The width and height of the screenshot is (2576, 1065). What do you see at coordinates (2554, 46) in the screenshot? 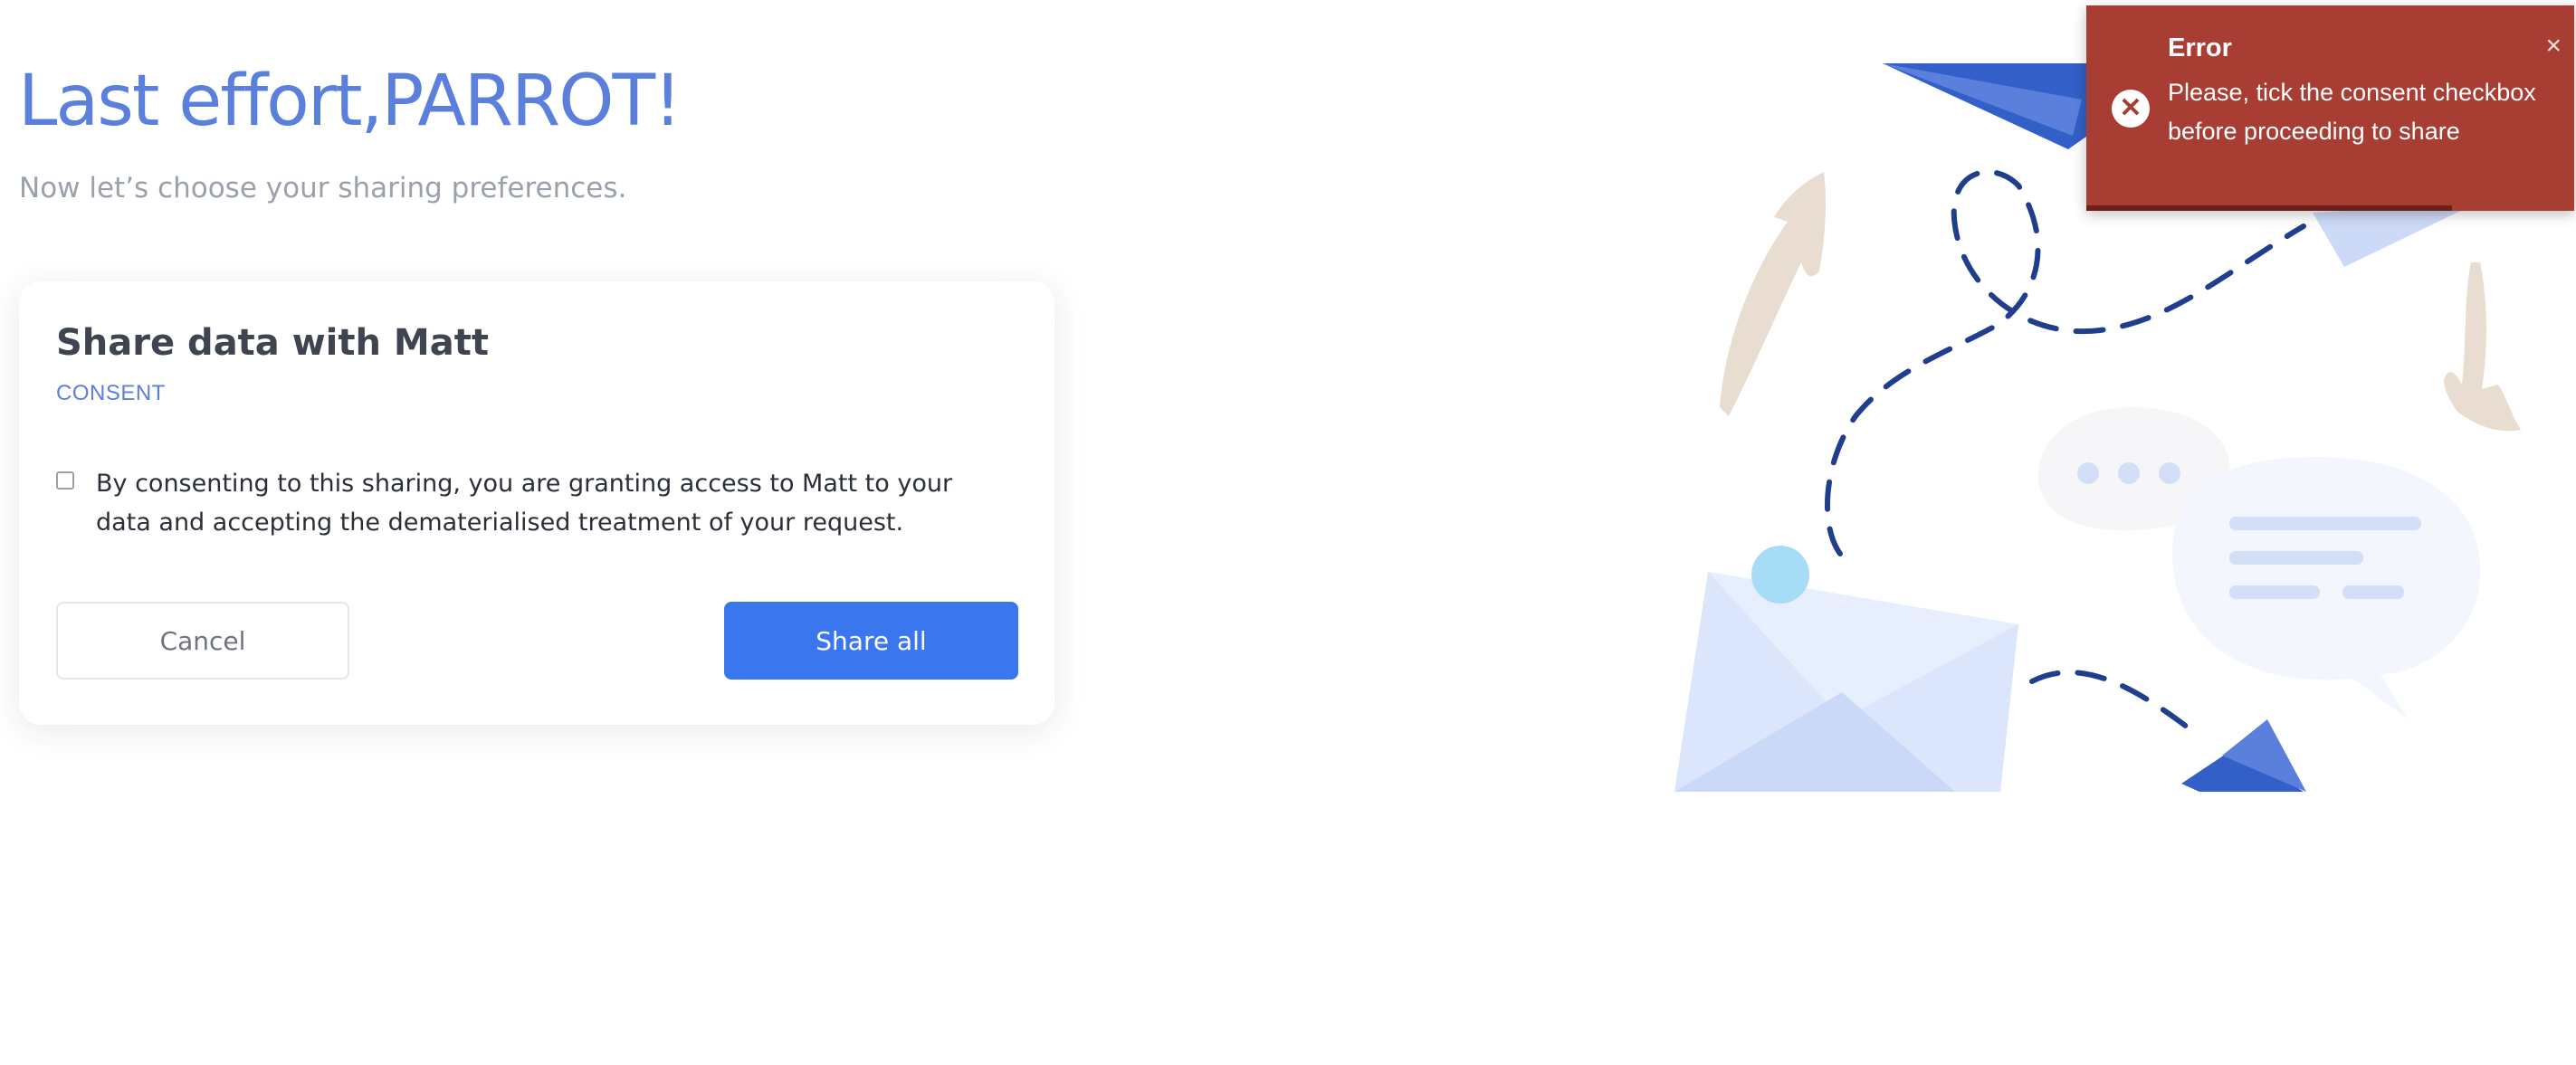
I see `close-icon: ×` at bounding box center [2554, 46].